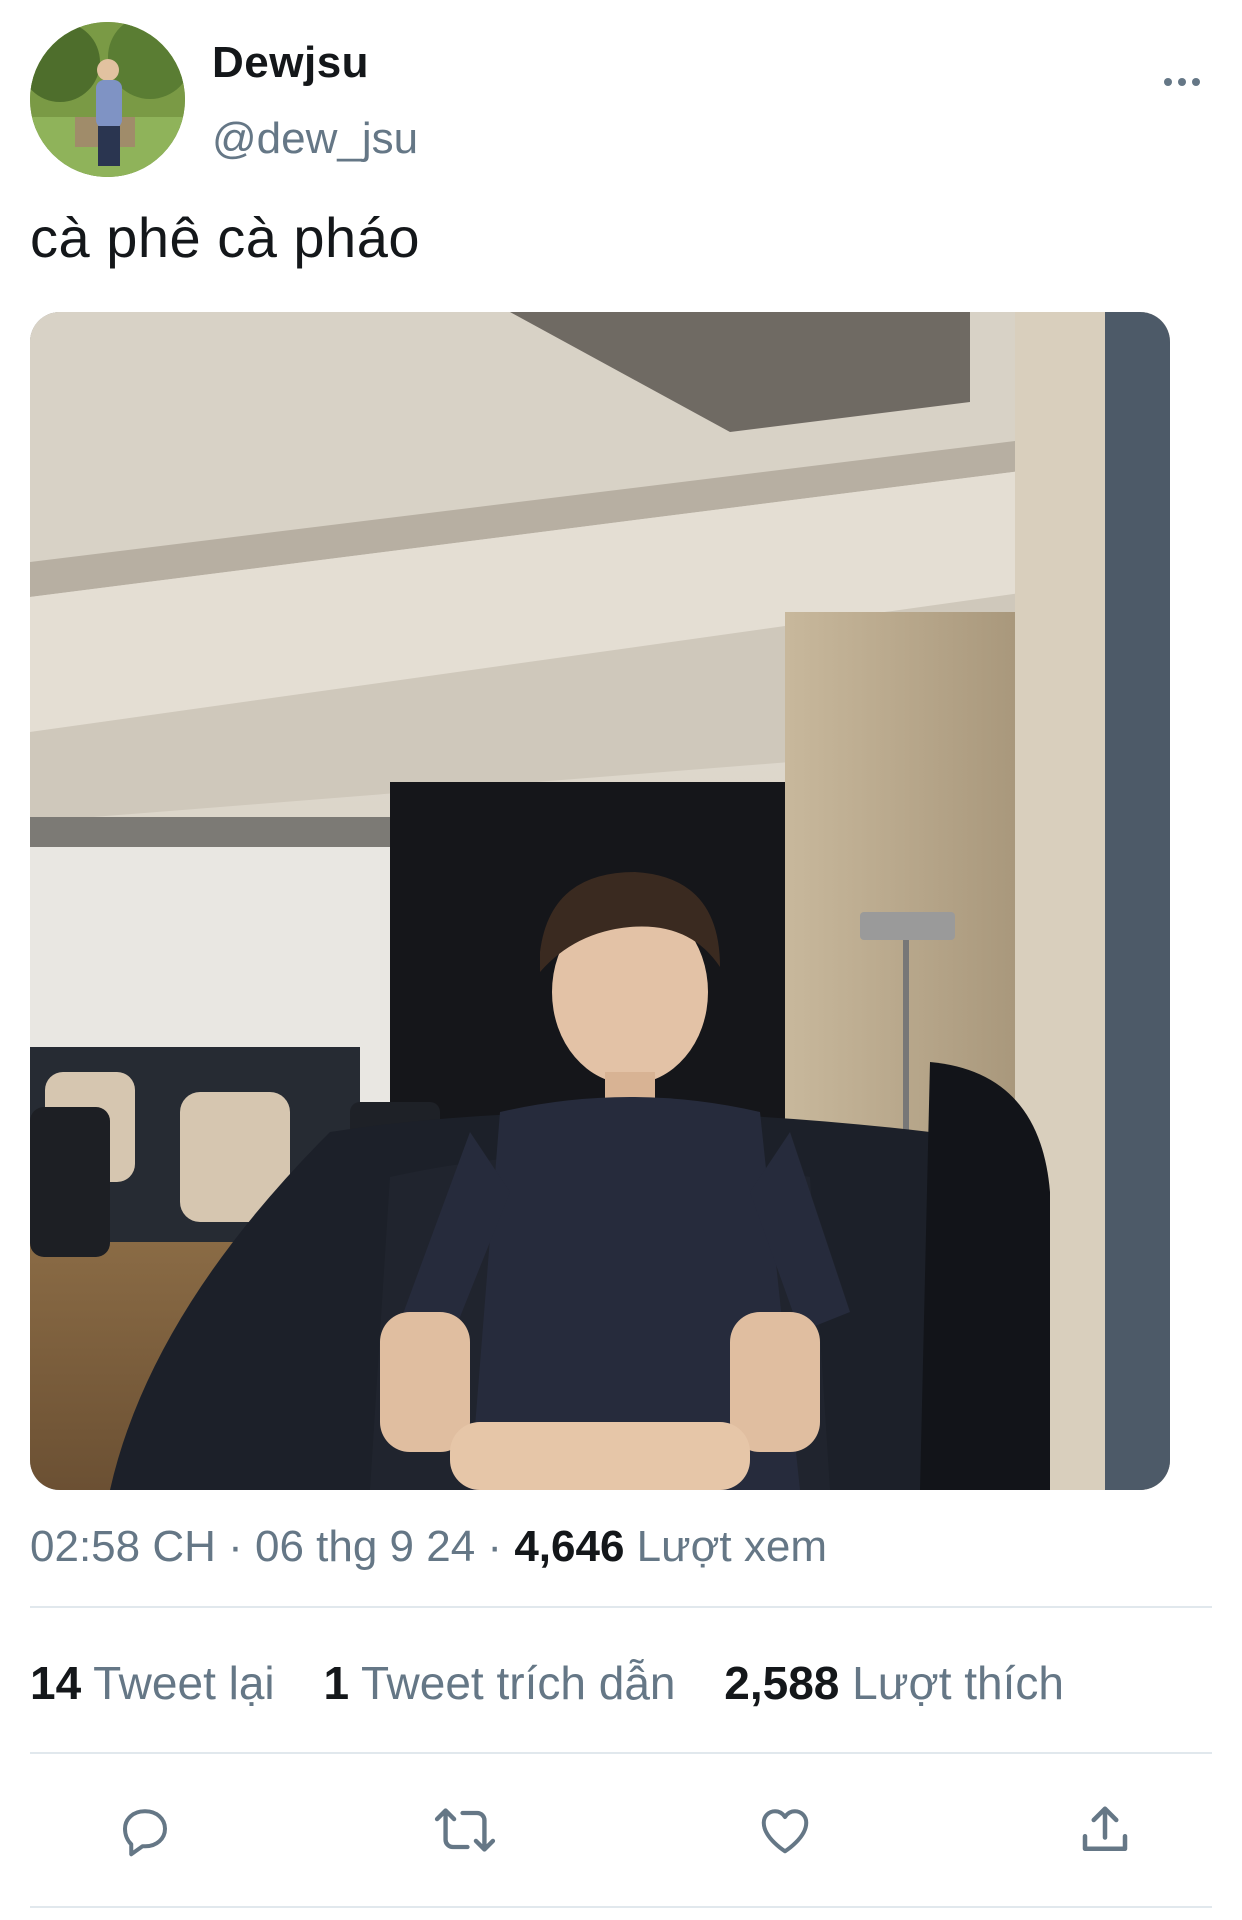 The height and width of the screenshot is (1920, 1242). I want to click on tweet-actions, so click(621, 1830).